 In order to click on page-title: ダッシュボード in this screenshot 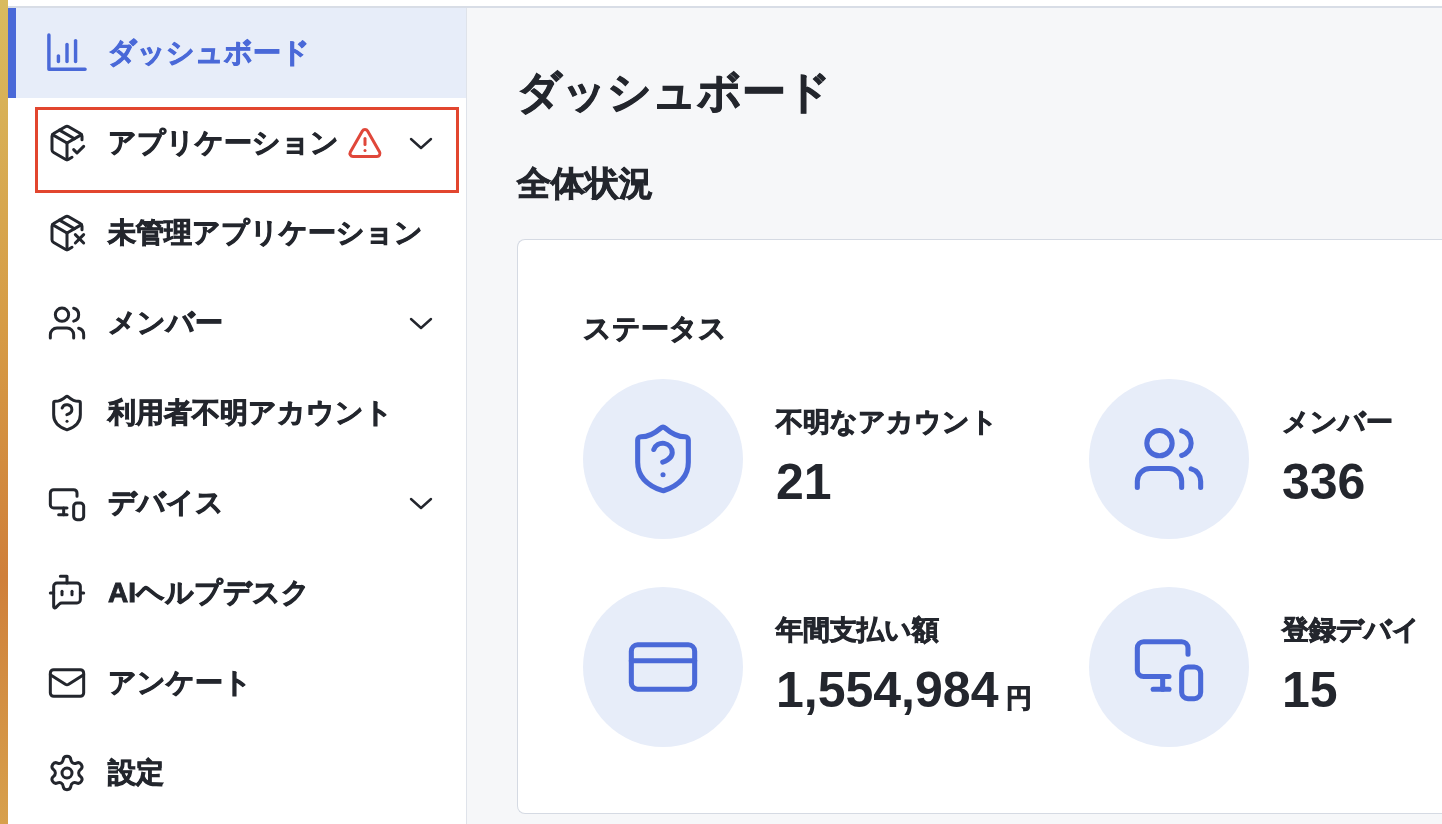, I will do `click(674, 92)`.